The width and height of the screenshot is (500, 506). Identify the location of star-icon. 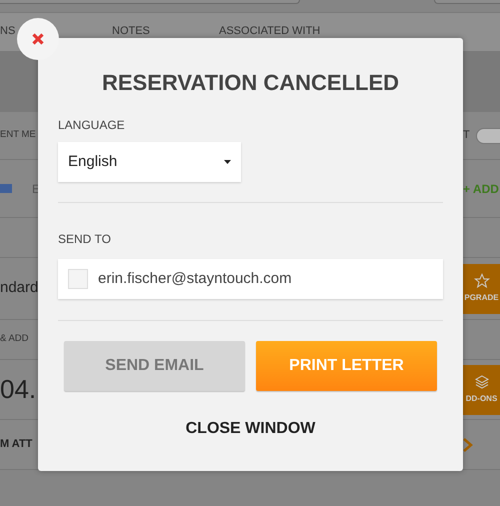
(482, 281).